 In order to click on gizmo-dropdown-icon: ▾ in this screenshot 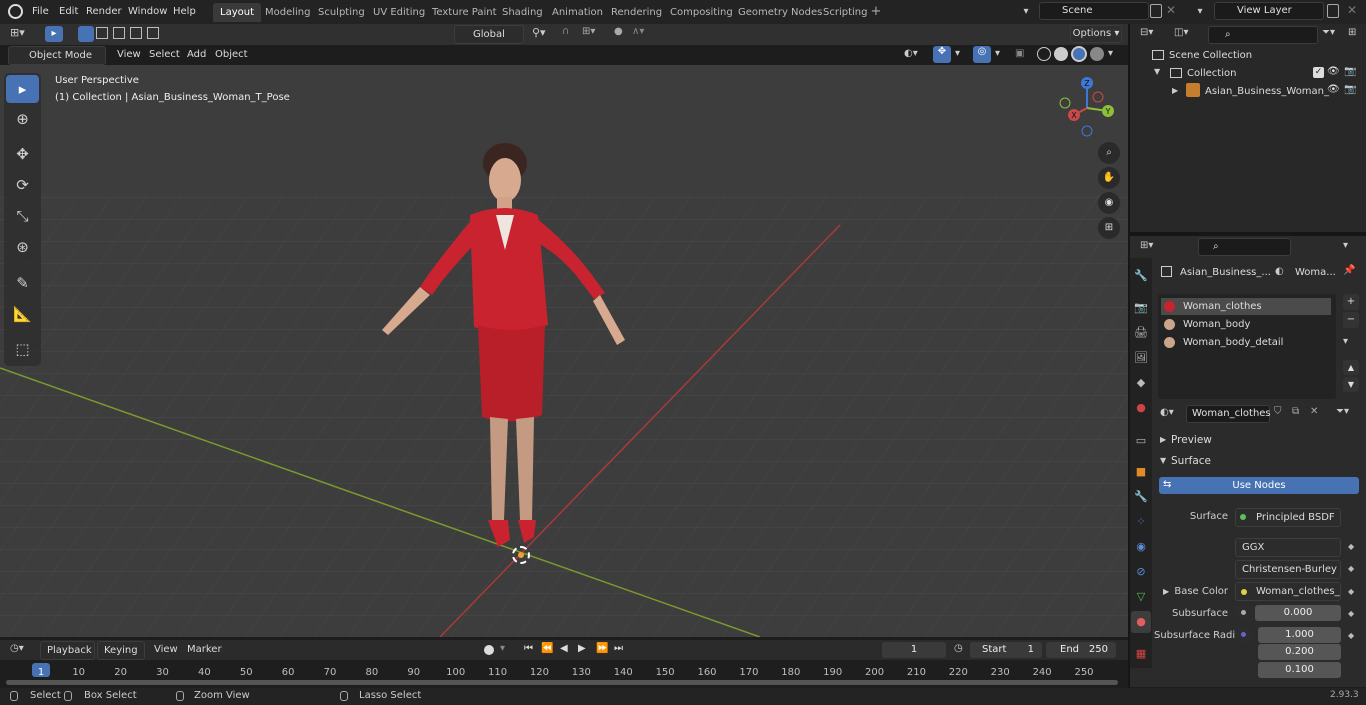, I will do `click(957, 53)`.